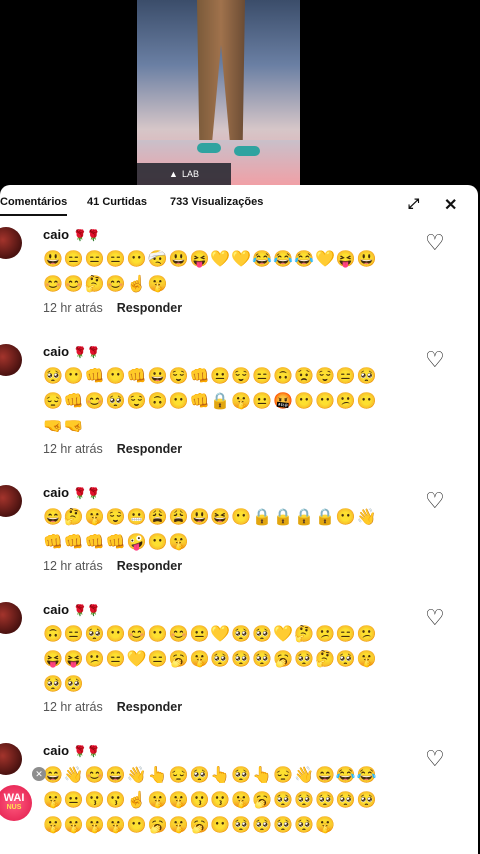 This screenshot has height=854, width=480. Describe the element at coordinates (173, 174) in the screenshot. I see `lab-icon: ▲` at that location.